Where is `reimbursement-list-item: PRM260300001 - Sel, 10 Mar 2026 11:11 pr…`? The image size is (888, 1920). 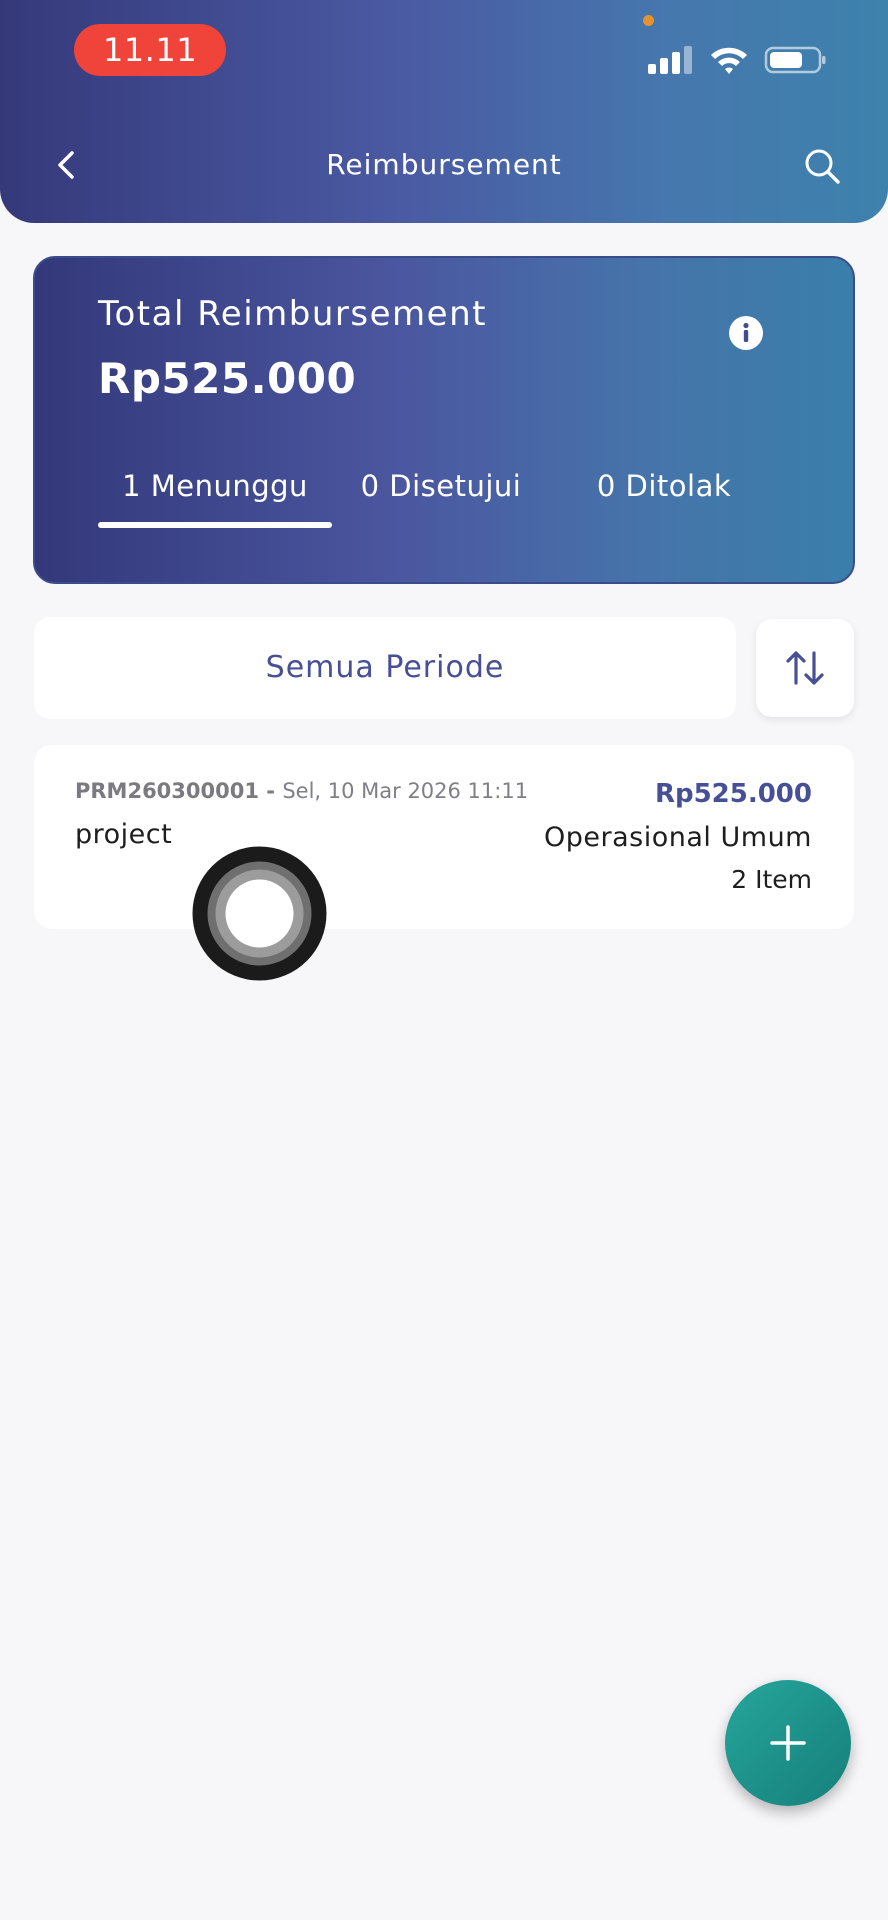 reimbursement-list-item: PRM260300001 - Sel, 10 Mar 2026 11:11 pr… is located at coordinates (444, 837).